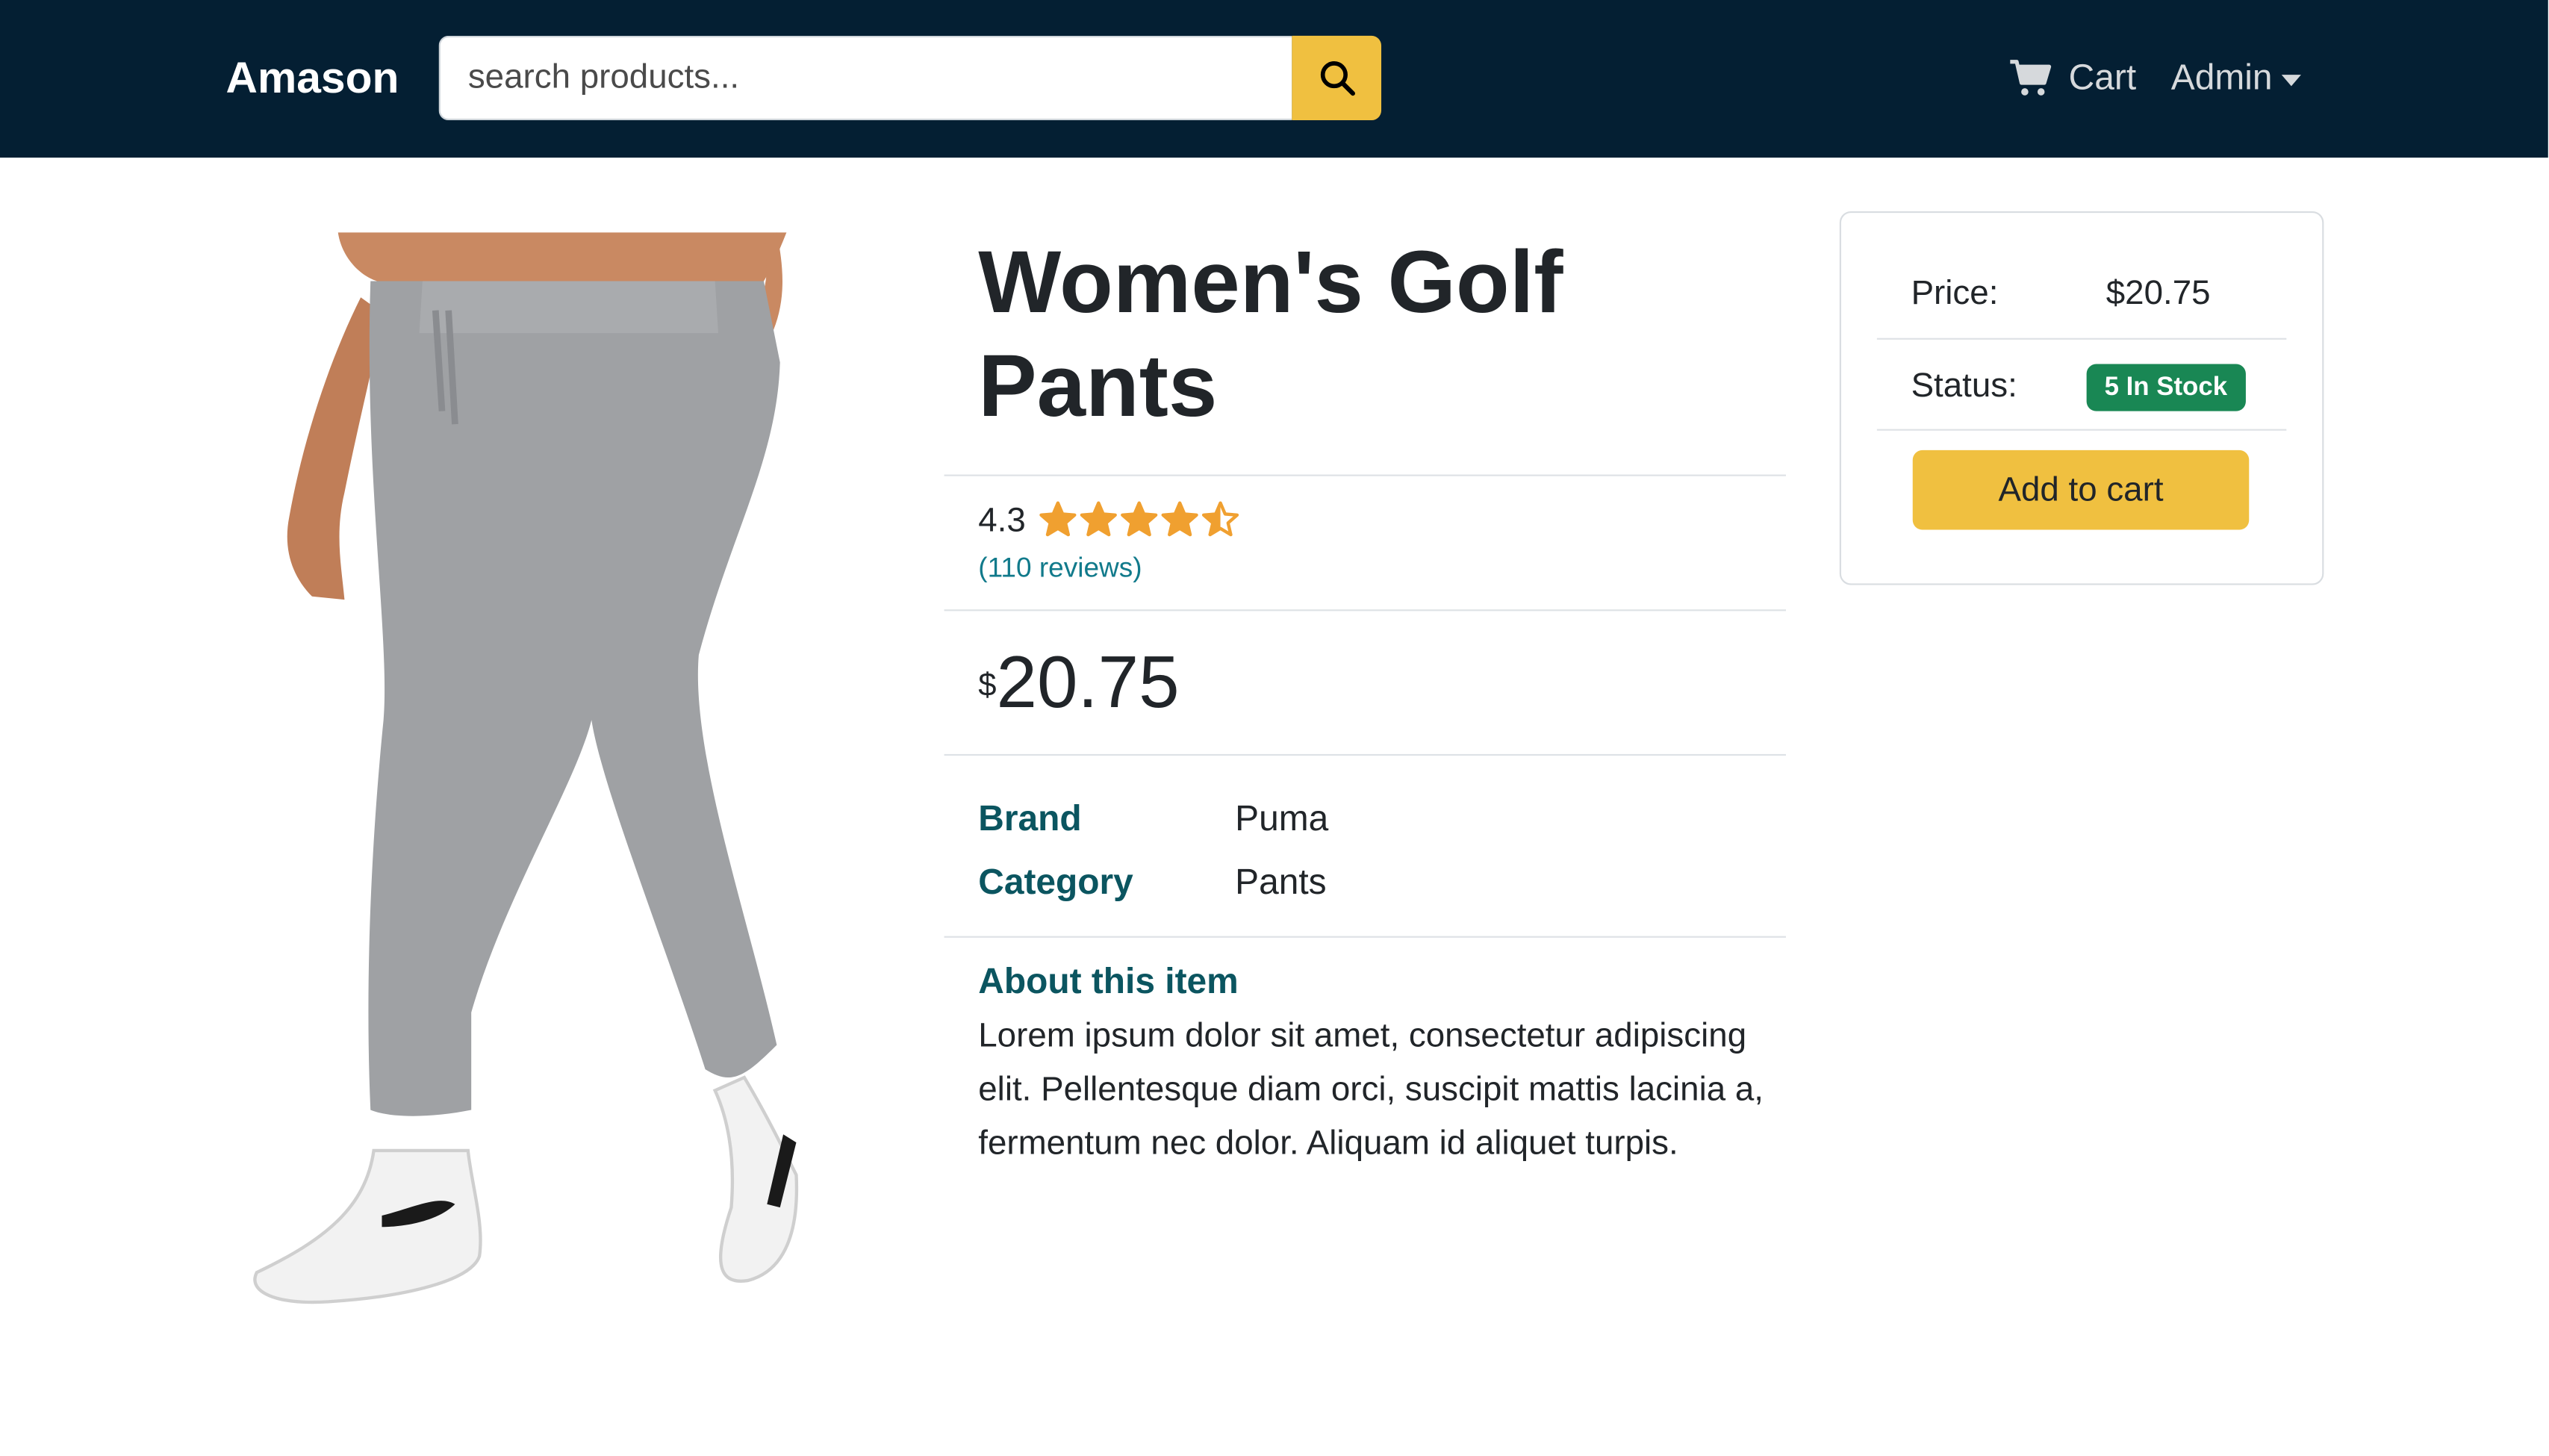 This screenshot has width=2549, height=1456. Describe the element at coordinates (1282, 818) in the screenshot. I see `spec-value-brand: Puma` at that location.